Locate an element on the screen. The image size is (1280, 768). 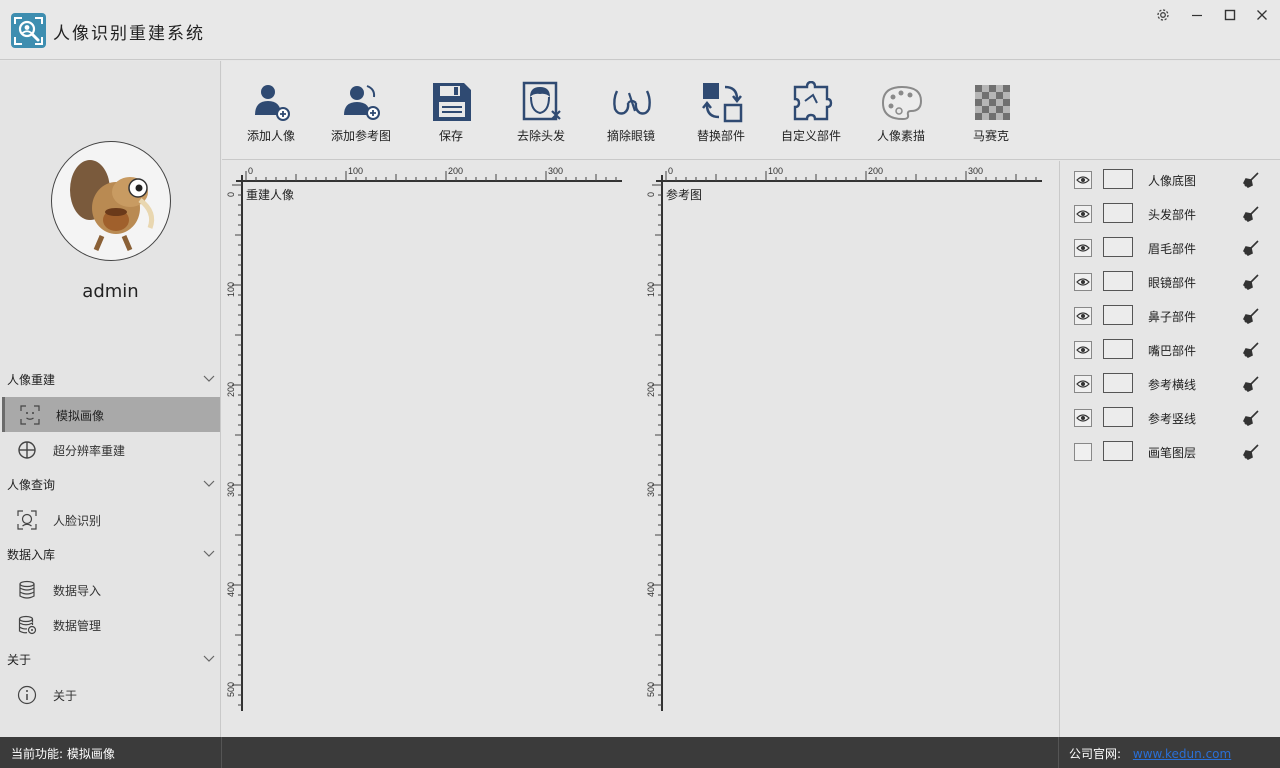
layer-row: 嘴巴部件 is located at coordinates (1170, 349).